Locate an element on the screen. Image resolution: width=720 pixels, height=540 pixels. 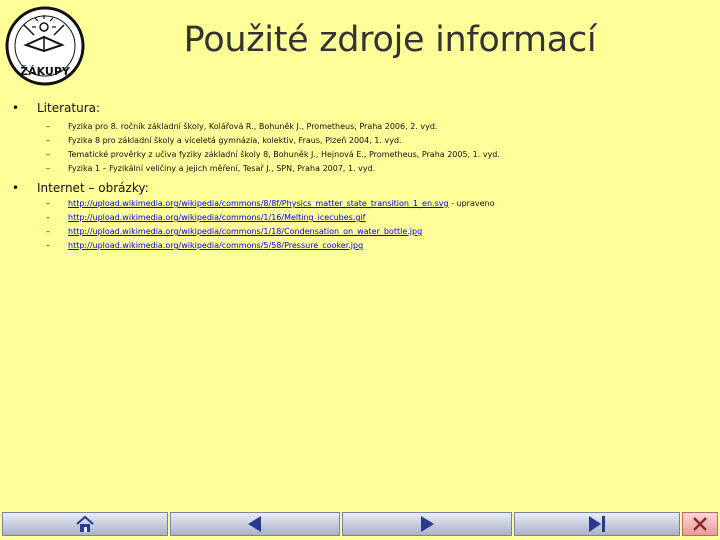
triangle-right-icon is located at coordinates (427, 524).